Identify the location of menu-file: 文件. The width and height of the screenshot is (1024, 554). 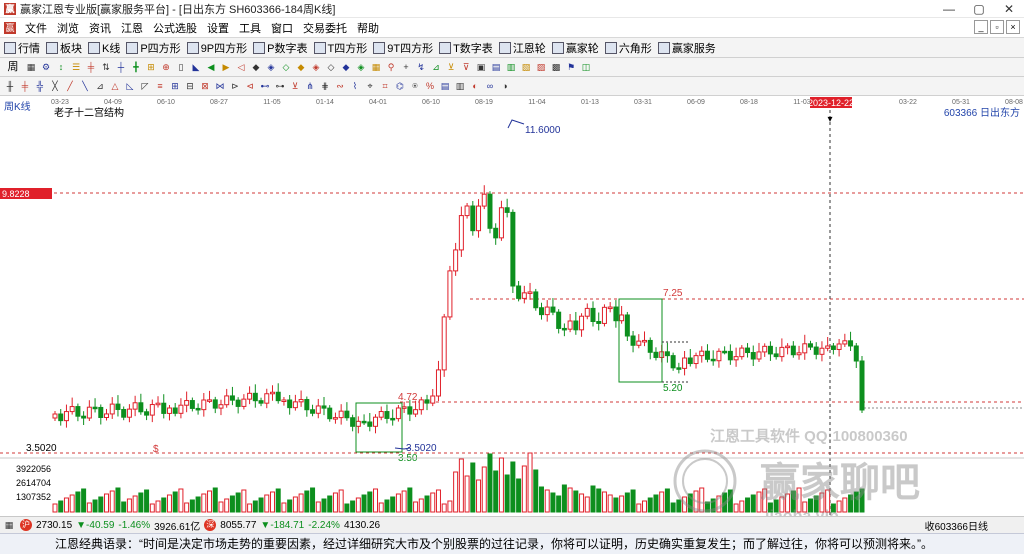
(36, 28).